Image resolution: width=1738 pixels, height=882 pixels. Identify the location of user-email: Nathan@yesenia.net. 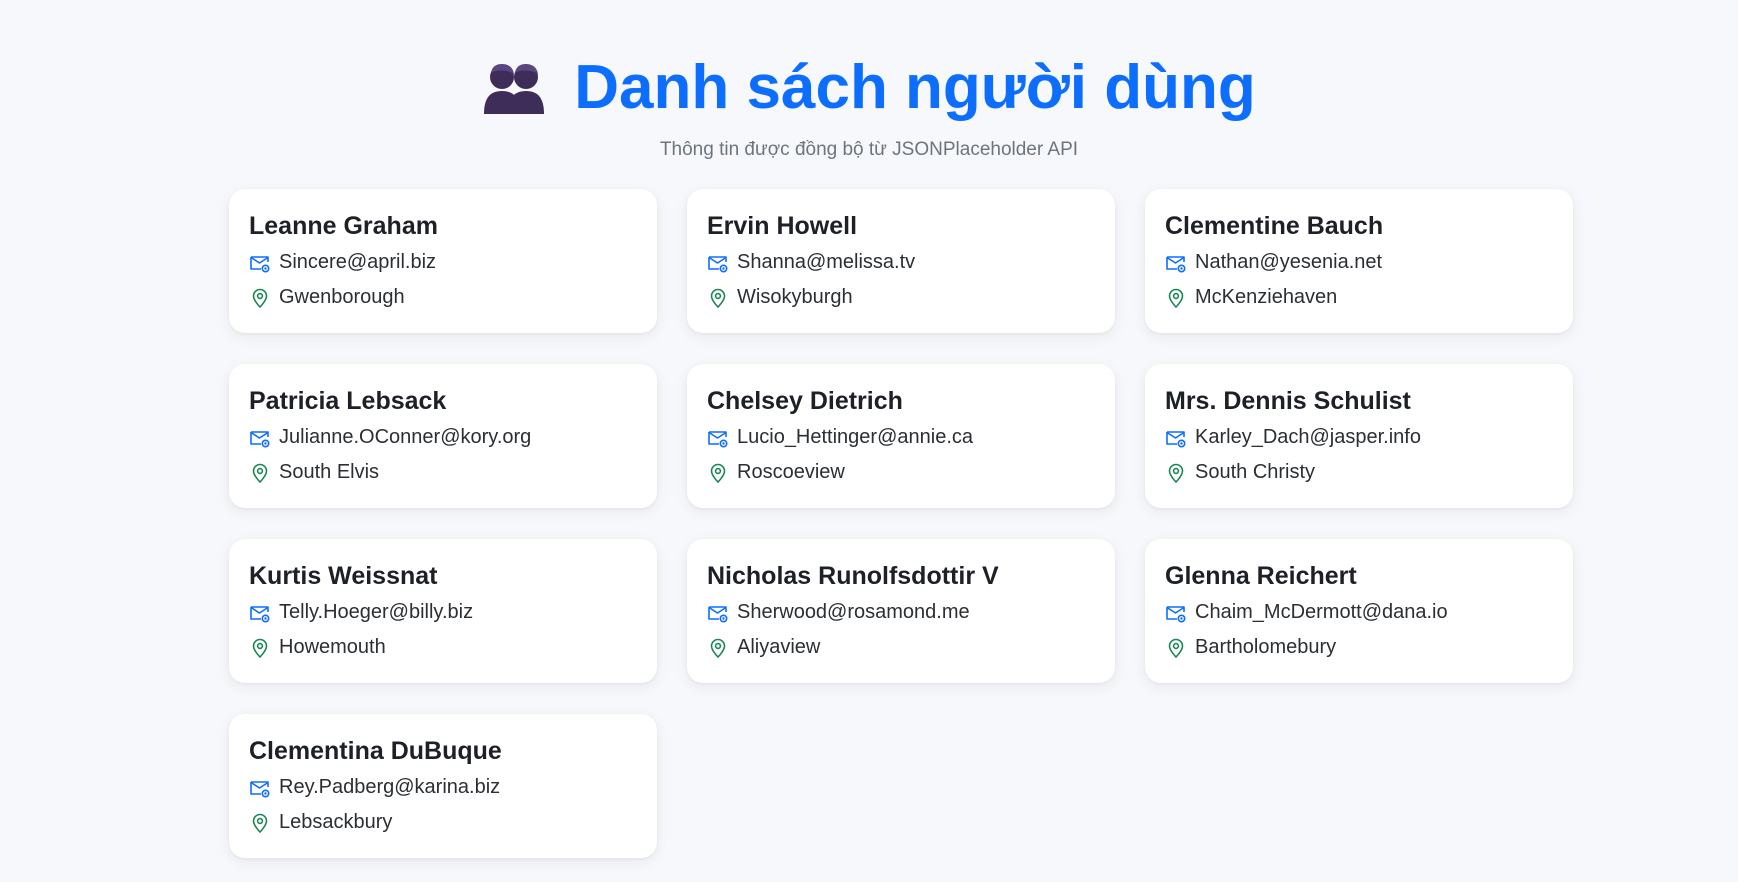
(1289, 262).